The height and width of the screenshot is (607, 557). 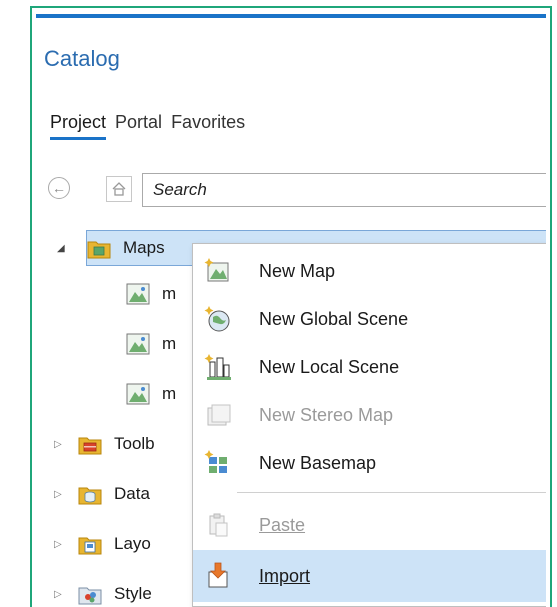 What do you see at coordinates (59, 188) in the screenshot?
I see `back-arrow-icon: ←` at bounding box center [59, 188].